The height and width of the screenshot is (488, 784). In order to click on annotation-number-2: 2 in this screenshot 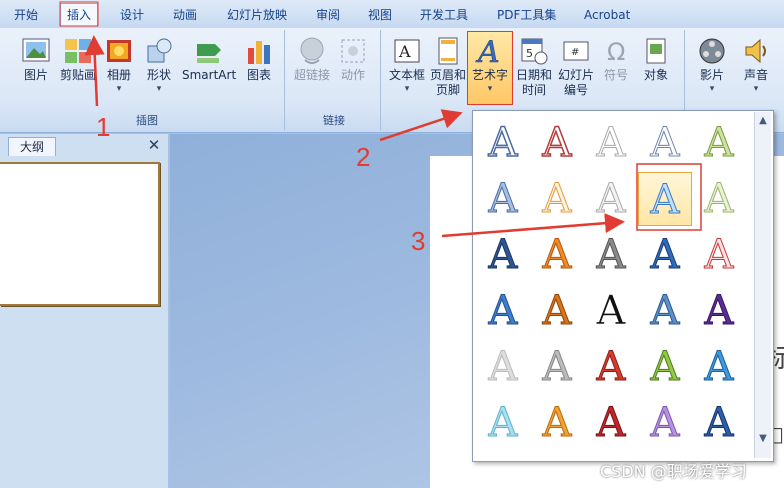, I will do `click(363, 157)`.